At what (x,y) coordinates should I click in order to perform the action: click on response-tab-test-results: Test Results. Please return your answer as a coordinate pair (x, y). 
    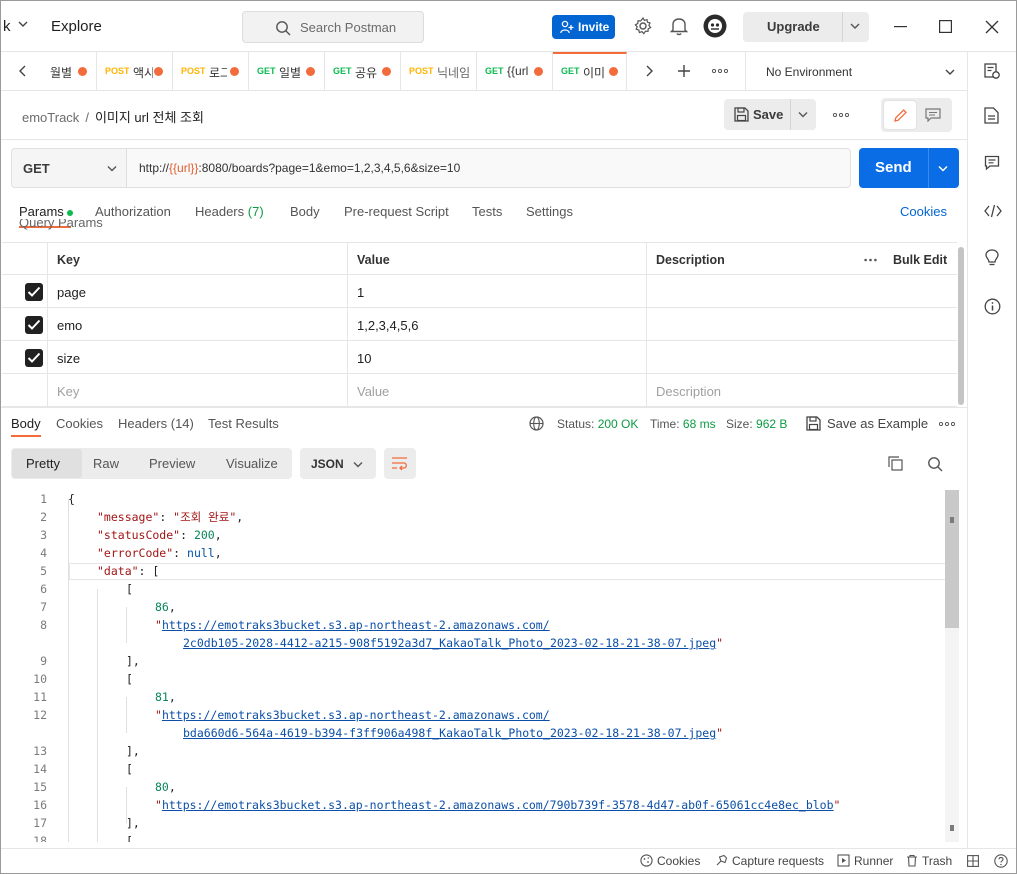
    Looking at the image, I should click on (243, 423).